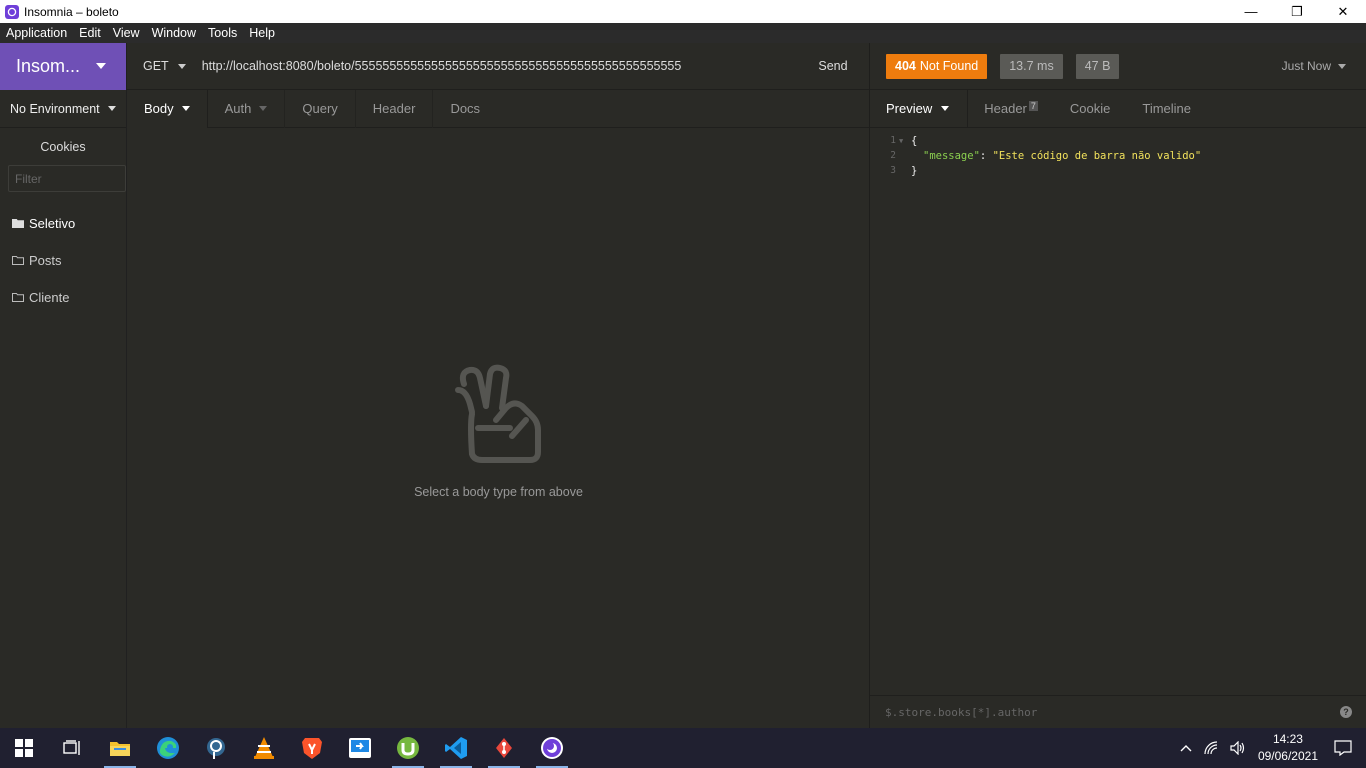 This screenshot has width=1366, height=768. What do you see at coordinates (465, 109) in the screenshot?
I see `tab-docs: Docs` at bounding box center [465, 109].